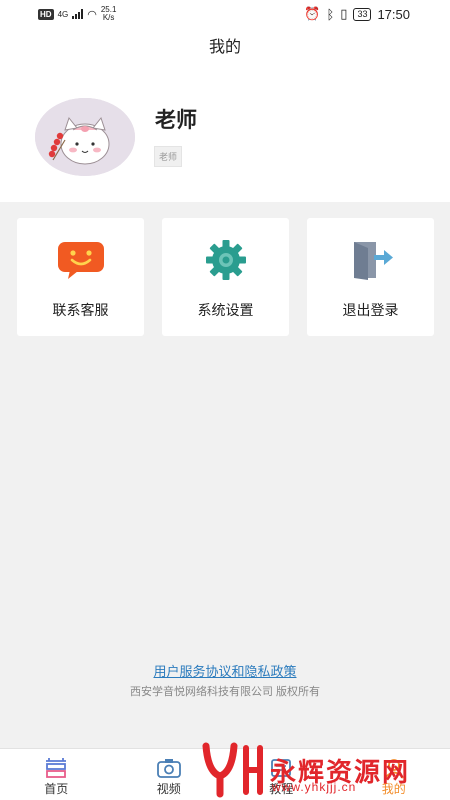 The image size is (450, 800). I want to click on contact-support-label: 联系客服, so click(80, 310).